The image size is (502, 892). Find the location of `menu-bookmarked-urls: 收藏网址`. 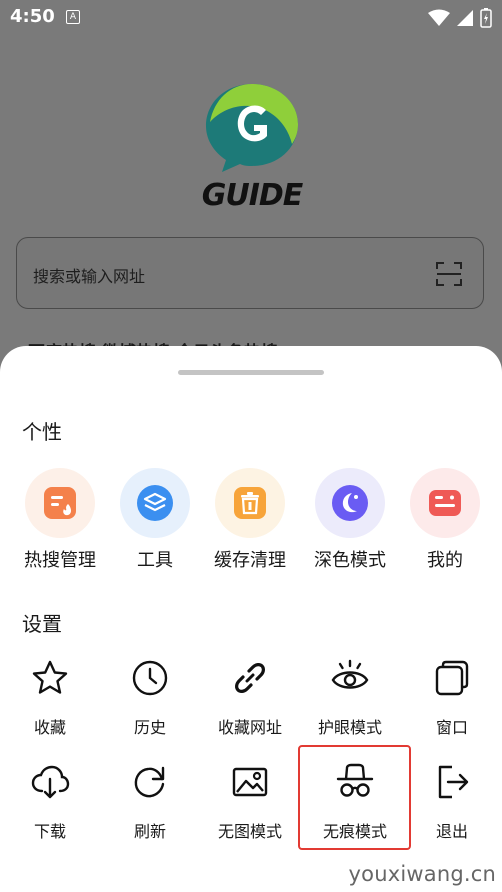

menu-bookmarked-urls: 收藏网址 is located at coordinates (250, 698).